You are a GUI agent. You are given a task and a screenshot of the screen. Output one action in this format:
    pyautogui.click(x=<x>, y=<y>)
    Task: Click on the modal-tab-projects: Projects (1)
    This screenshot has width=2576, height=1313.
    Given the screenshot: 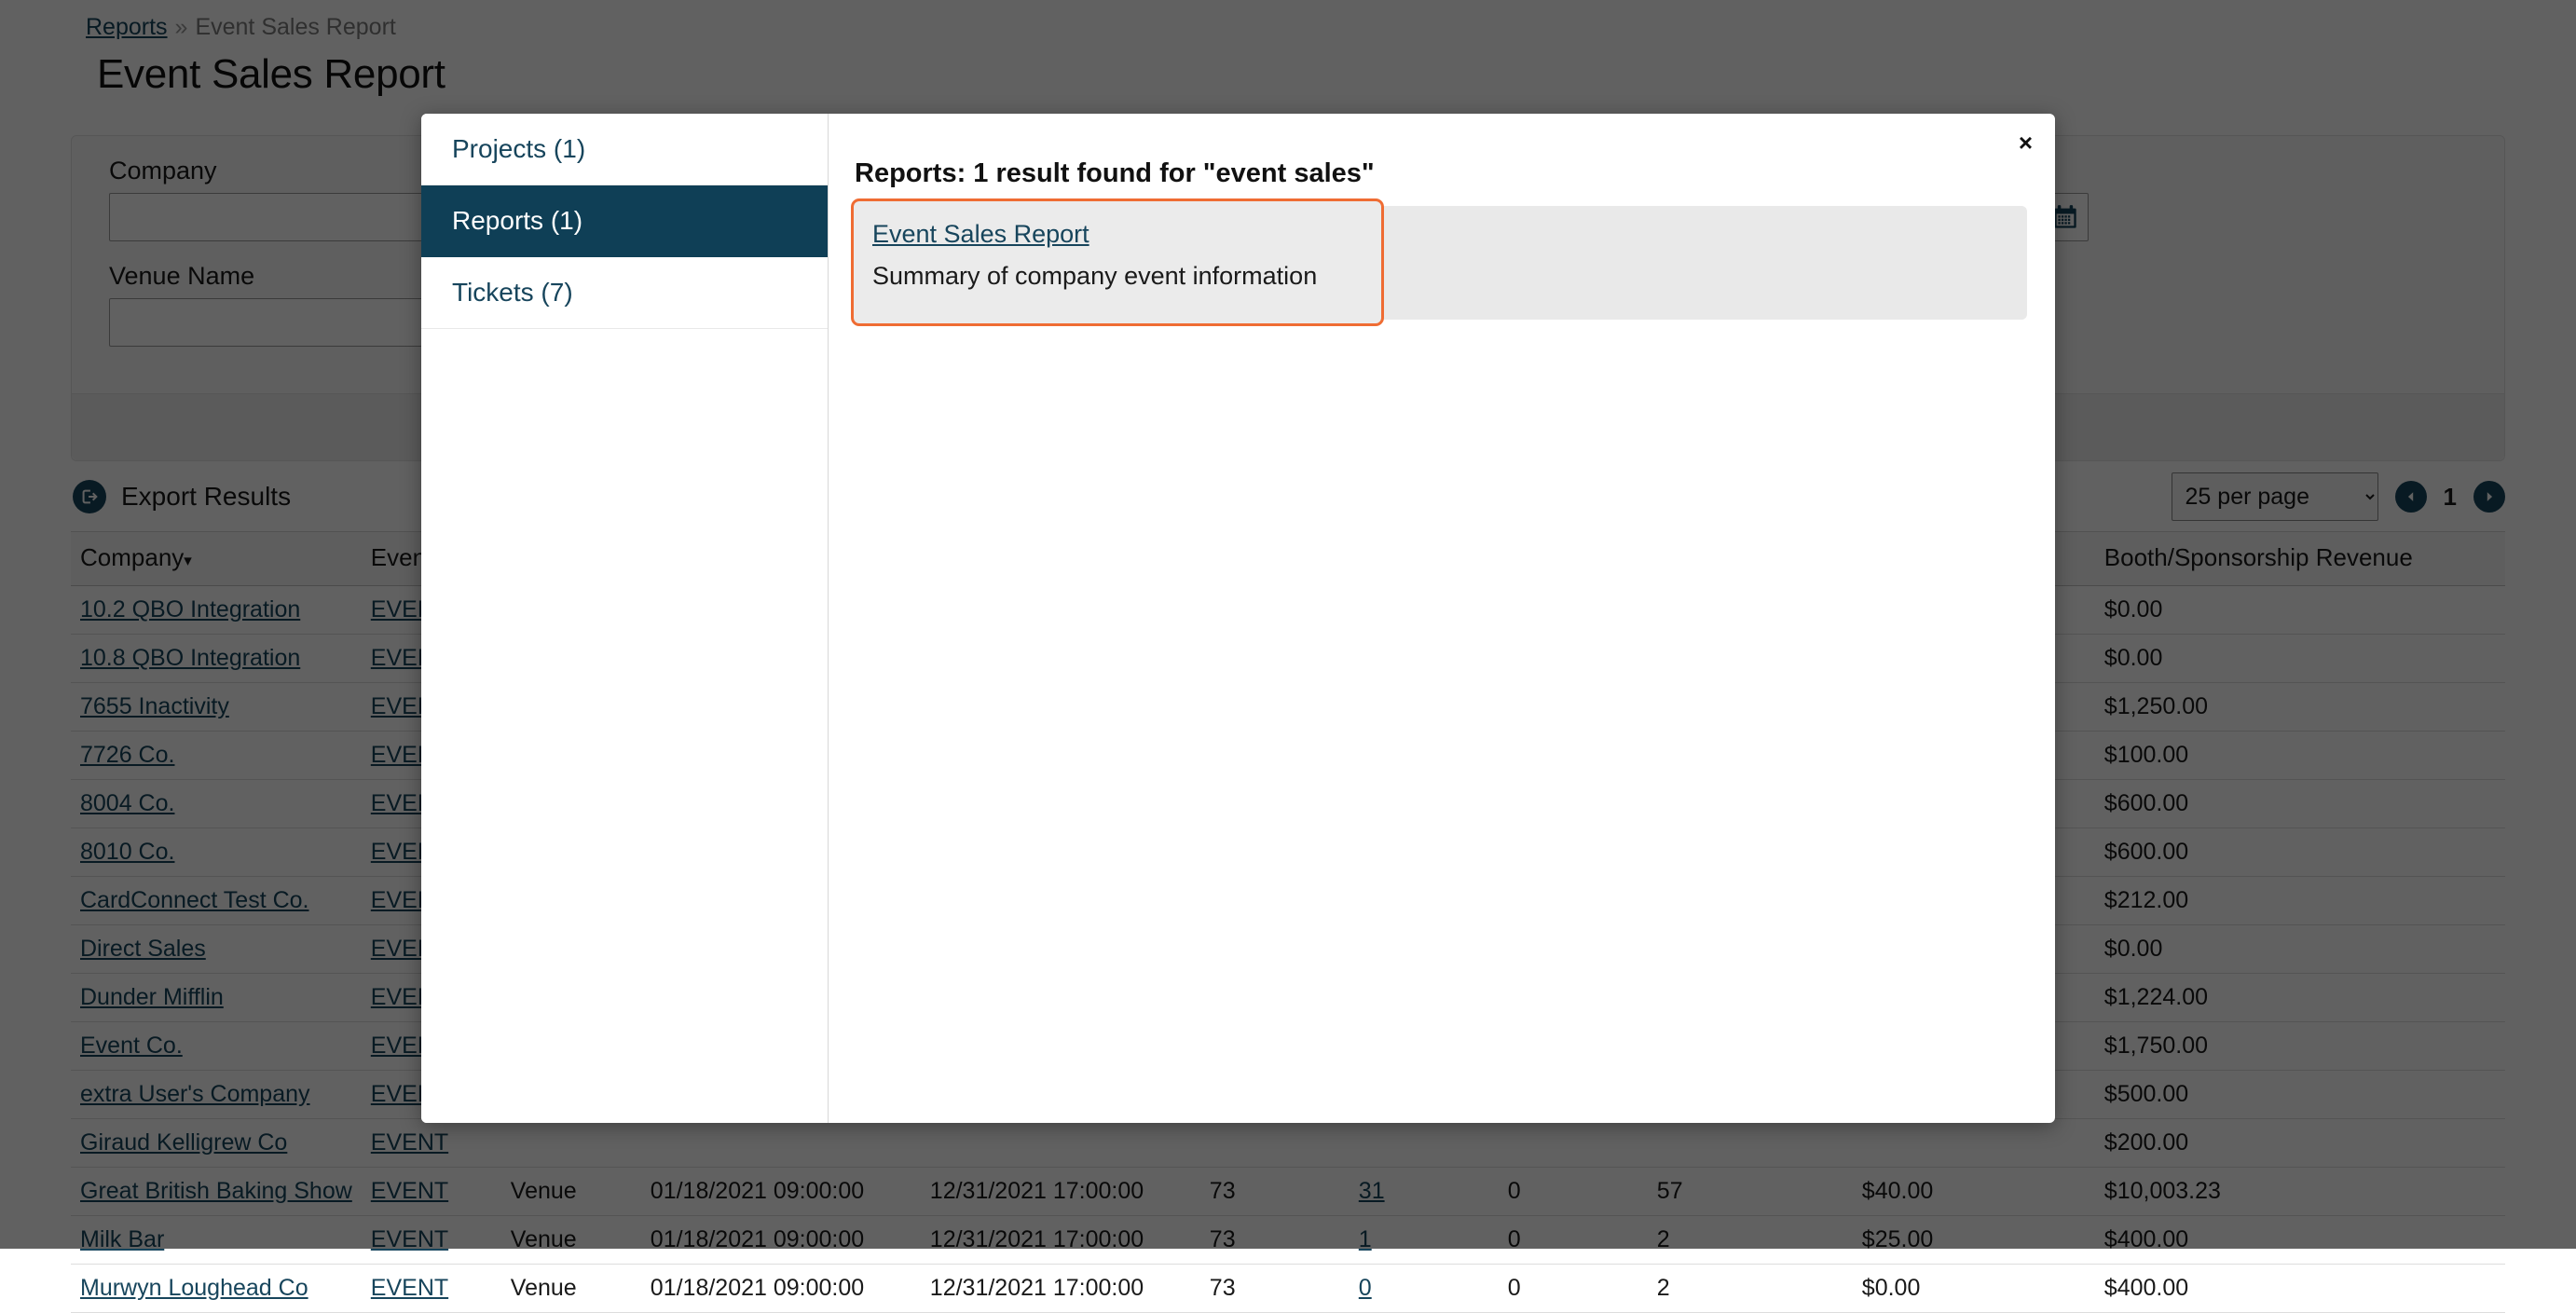 What is the action you would take?
    pyautogui.click(x=624, y=149)
    